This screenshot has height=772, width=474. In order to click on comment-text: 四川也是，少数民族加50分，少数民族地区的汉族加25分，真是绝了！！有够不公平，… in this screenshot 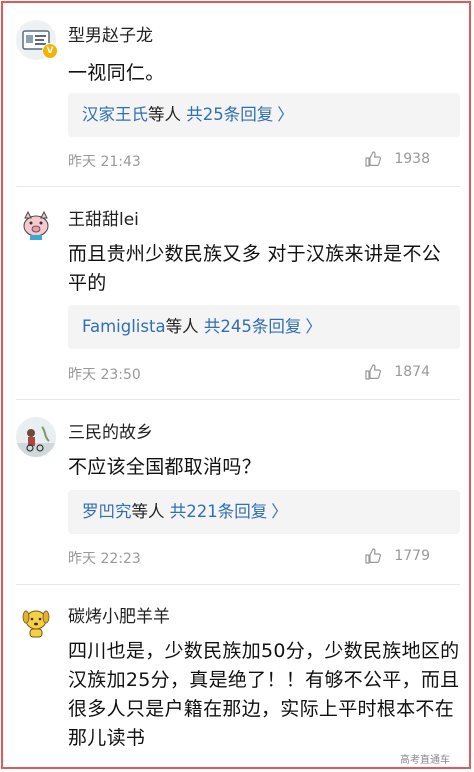, I will do `click(264, 694)`.